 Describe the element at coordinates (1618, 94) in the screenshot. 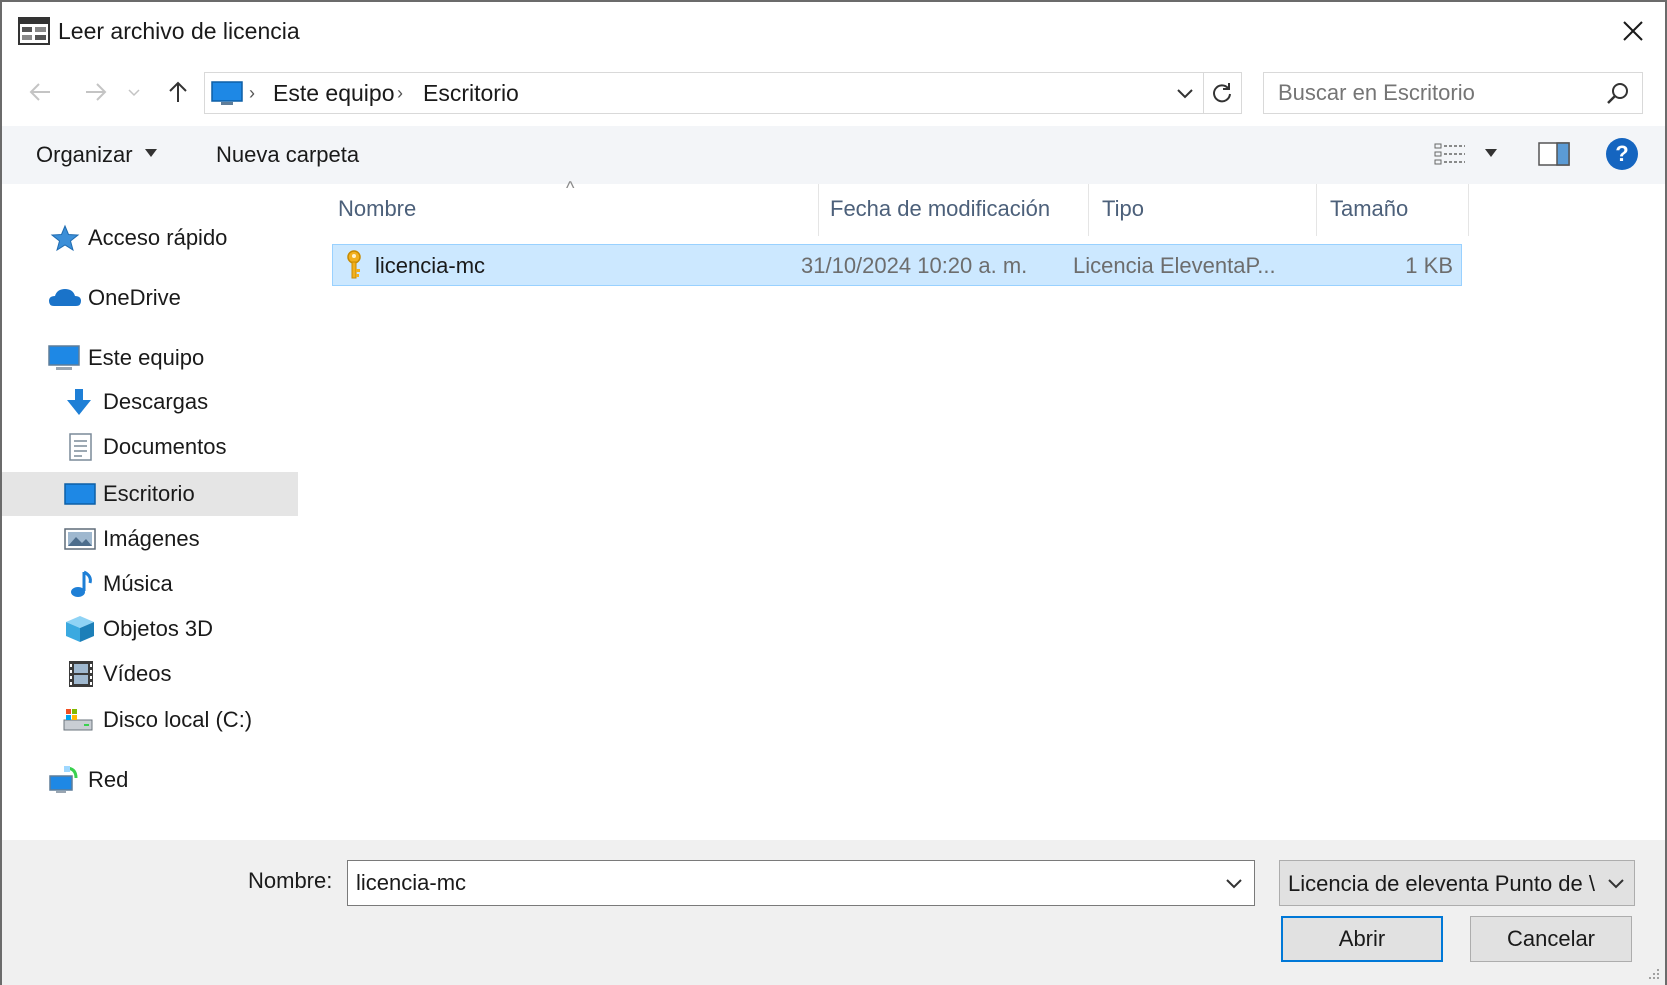

I see `search-icon` at that location.